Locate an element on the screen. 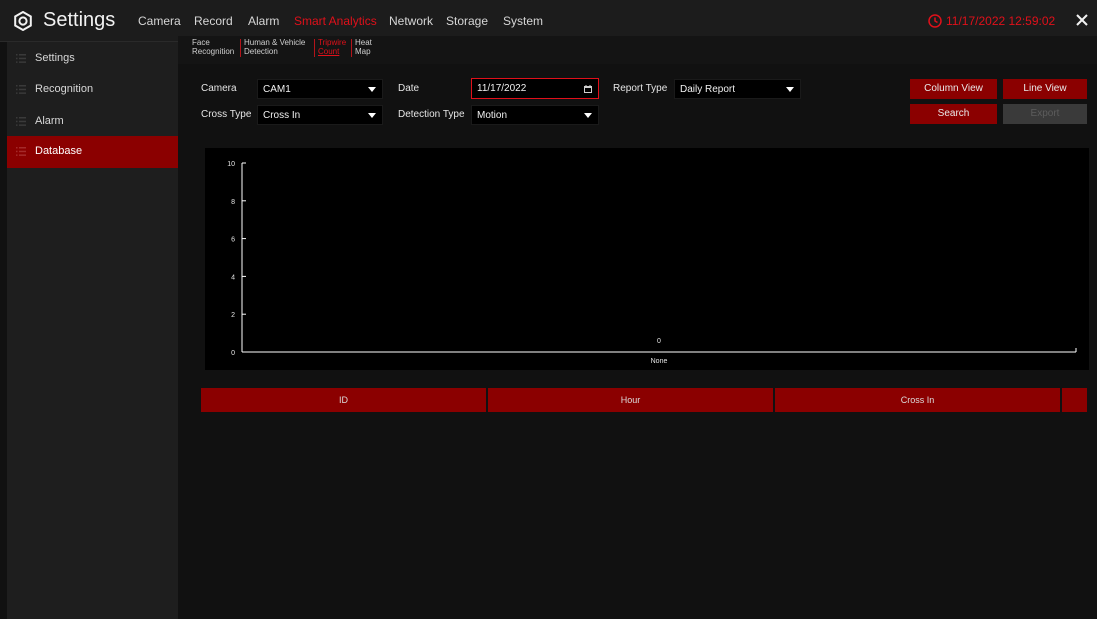 This screenshot has width=1097, height=619. datetime-display: 11/17/2022 12:59:02 is located at coordinates (1001, 21).